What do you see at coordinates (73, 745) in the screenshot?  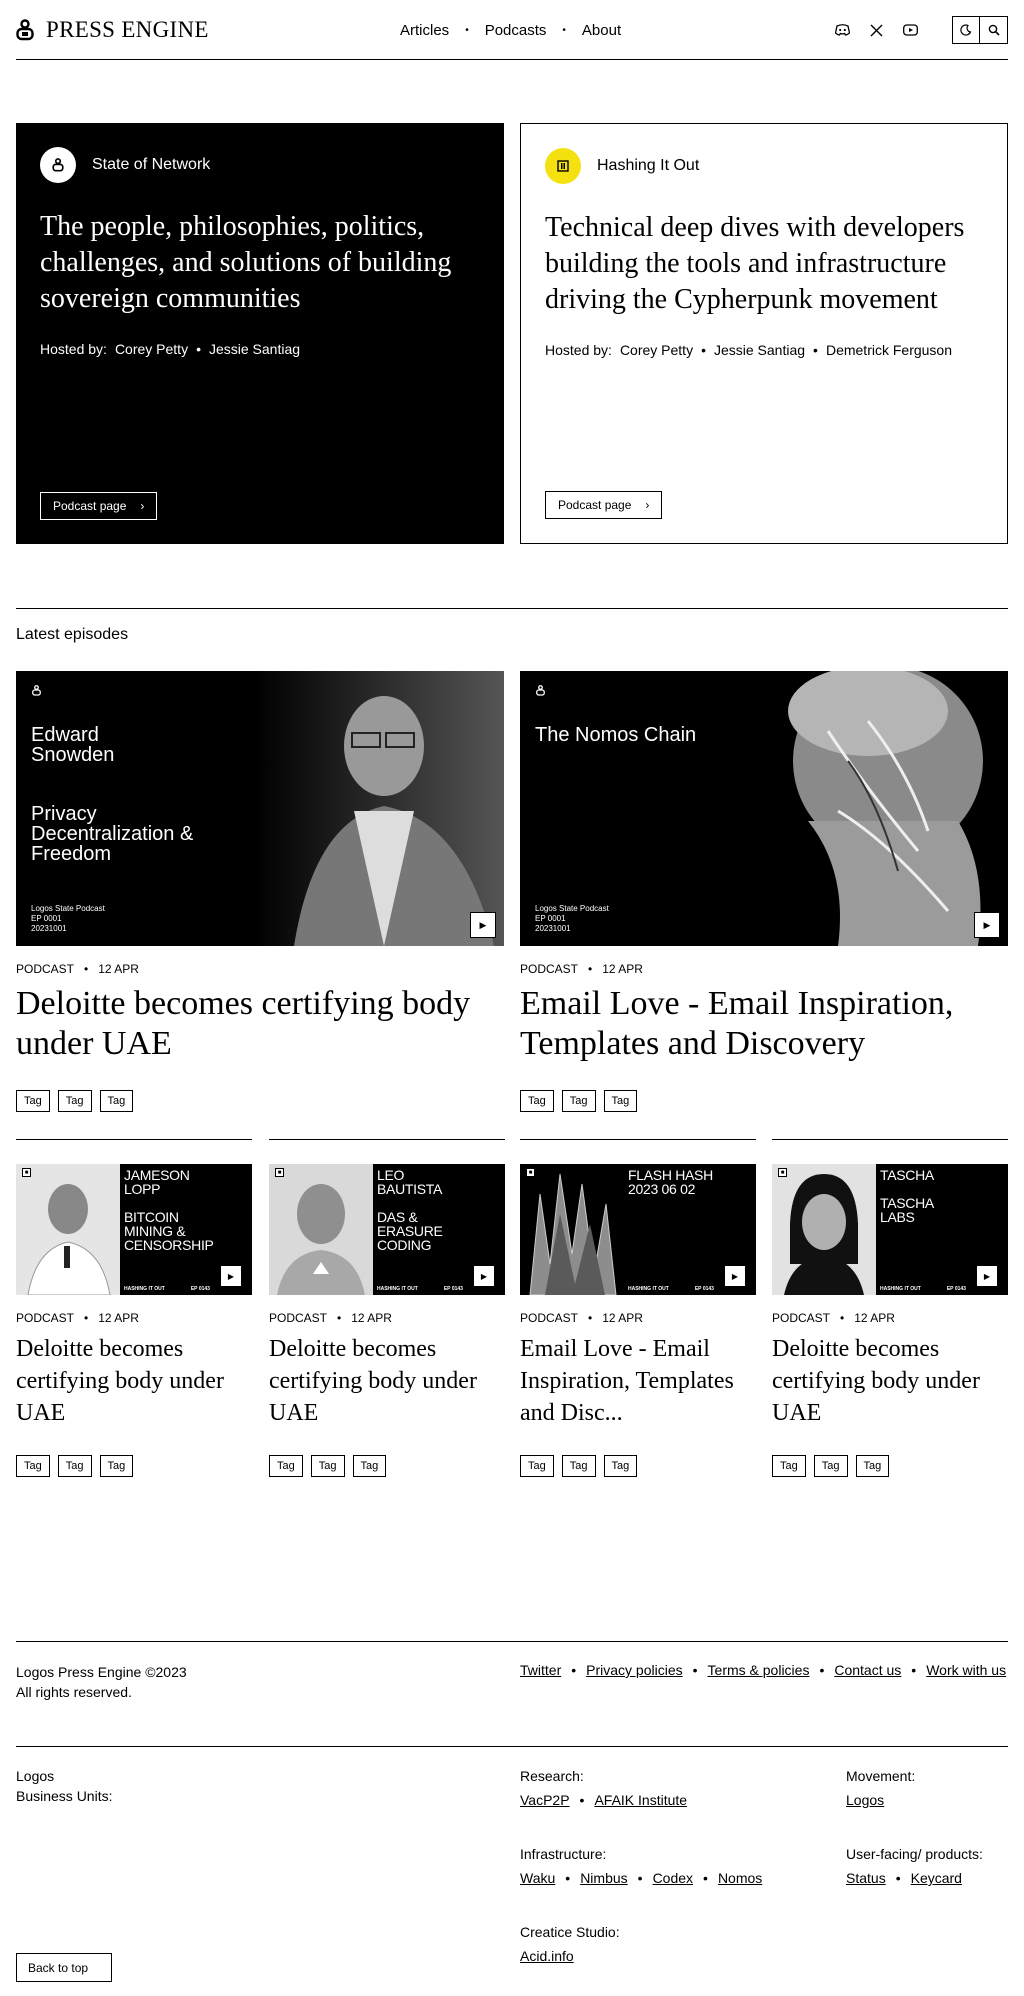 I see `thumbnail-title: Edward Snowden` at bounding box center [73, 745].